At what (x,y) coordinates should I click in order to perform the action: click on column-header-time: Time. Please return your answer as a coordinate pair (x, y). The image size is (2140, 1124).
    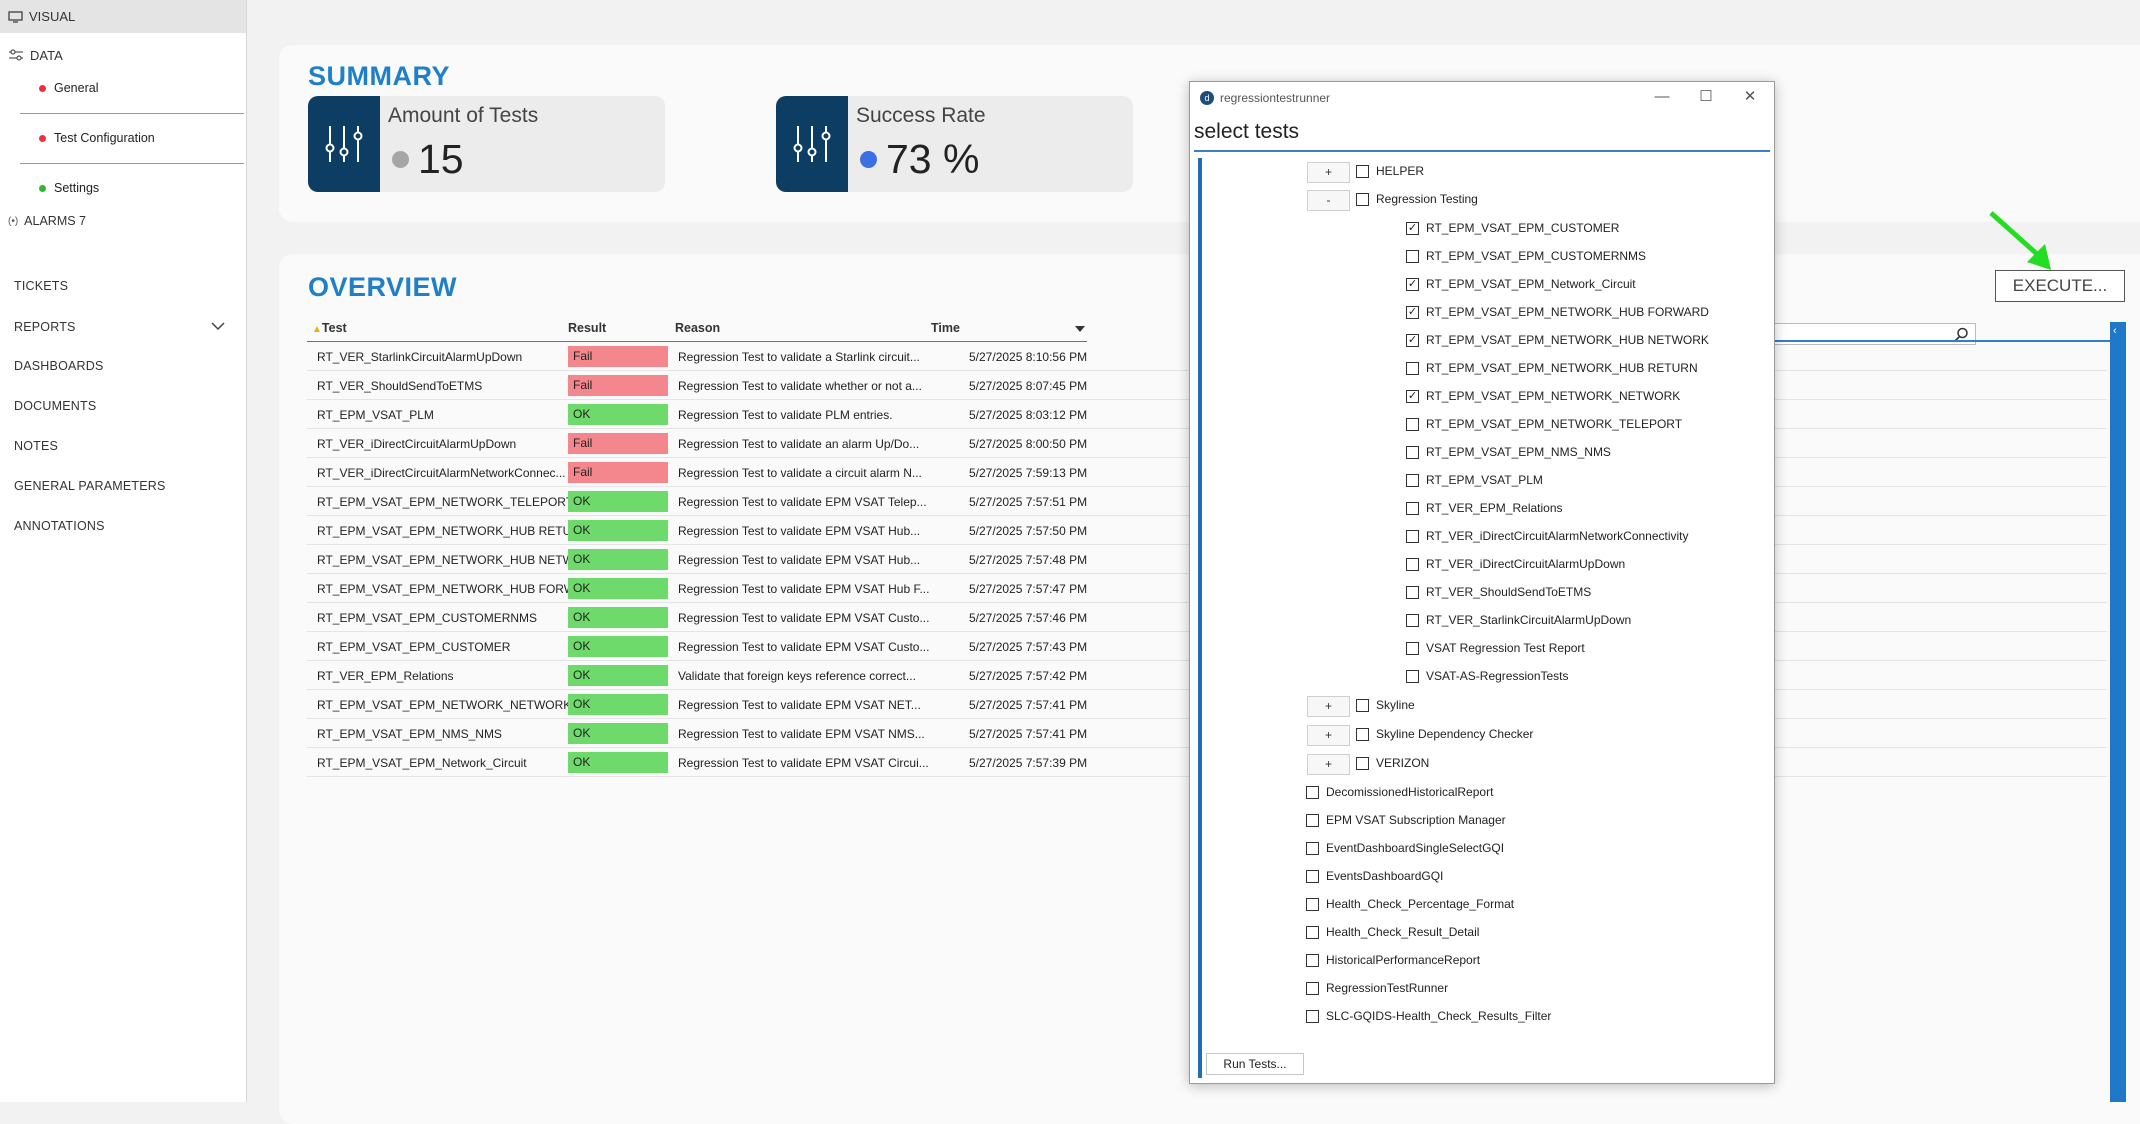
    Looking at the image, I should click on (945, 328).